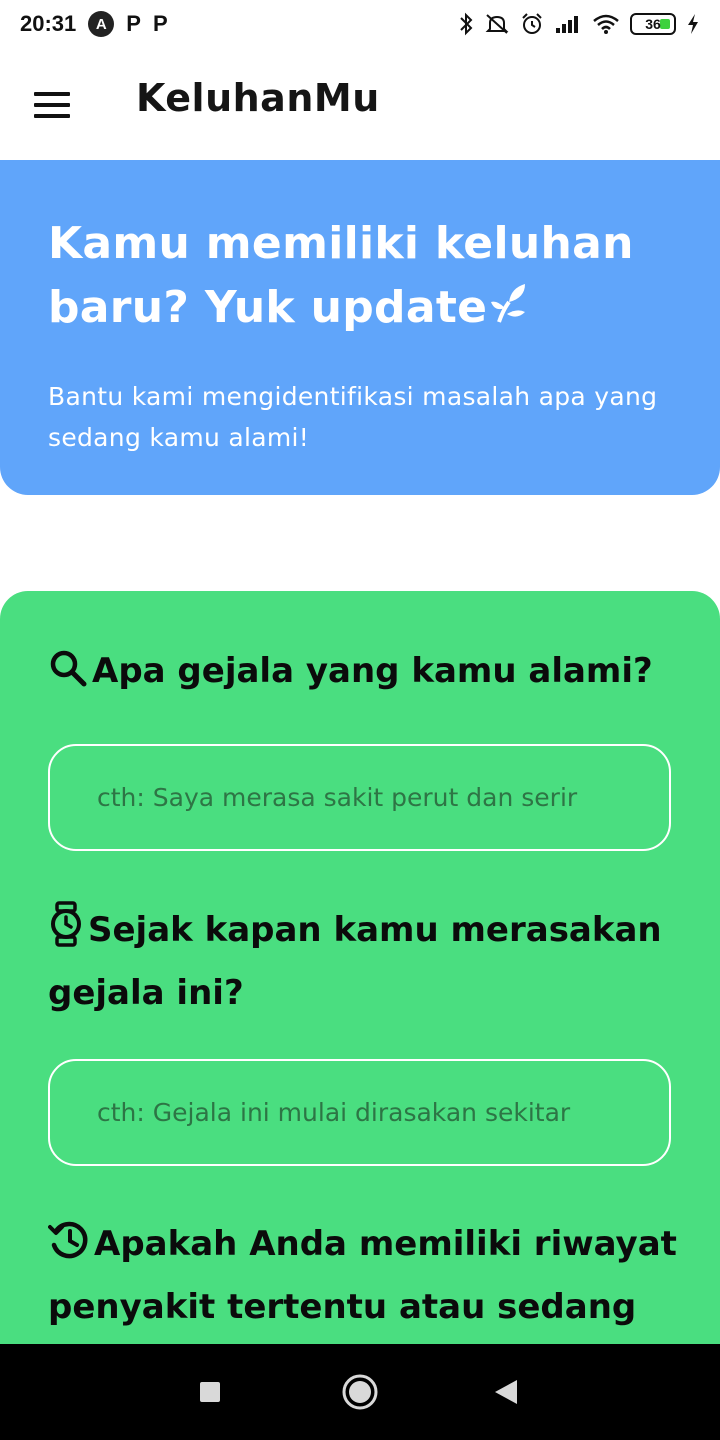  I want to click on notification-icons: A P P, so click(128, 24).